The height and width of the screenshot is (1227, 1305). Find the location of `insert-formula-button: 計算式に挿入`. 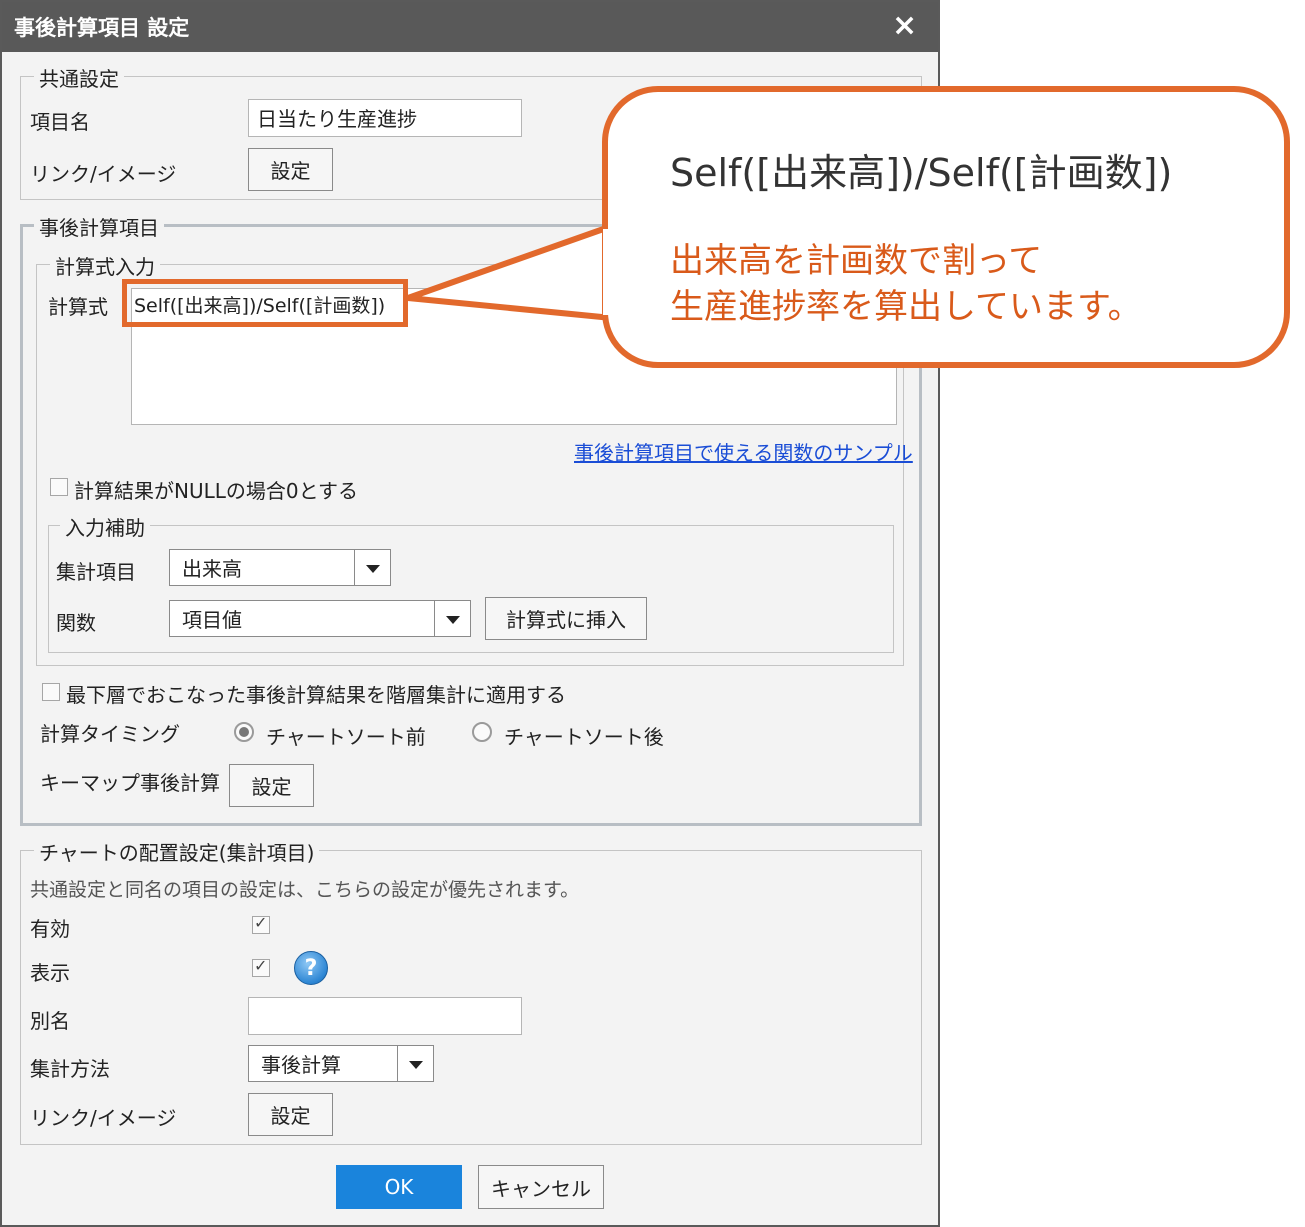

insert-formula-button: 計算式に挿入 is located at coordinates (566, 618).